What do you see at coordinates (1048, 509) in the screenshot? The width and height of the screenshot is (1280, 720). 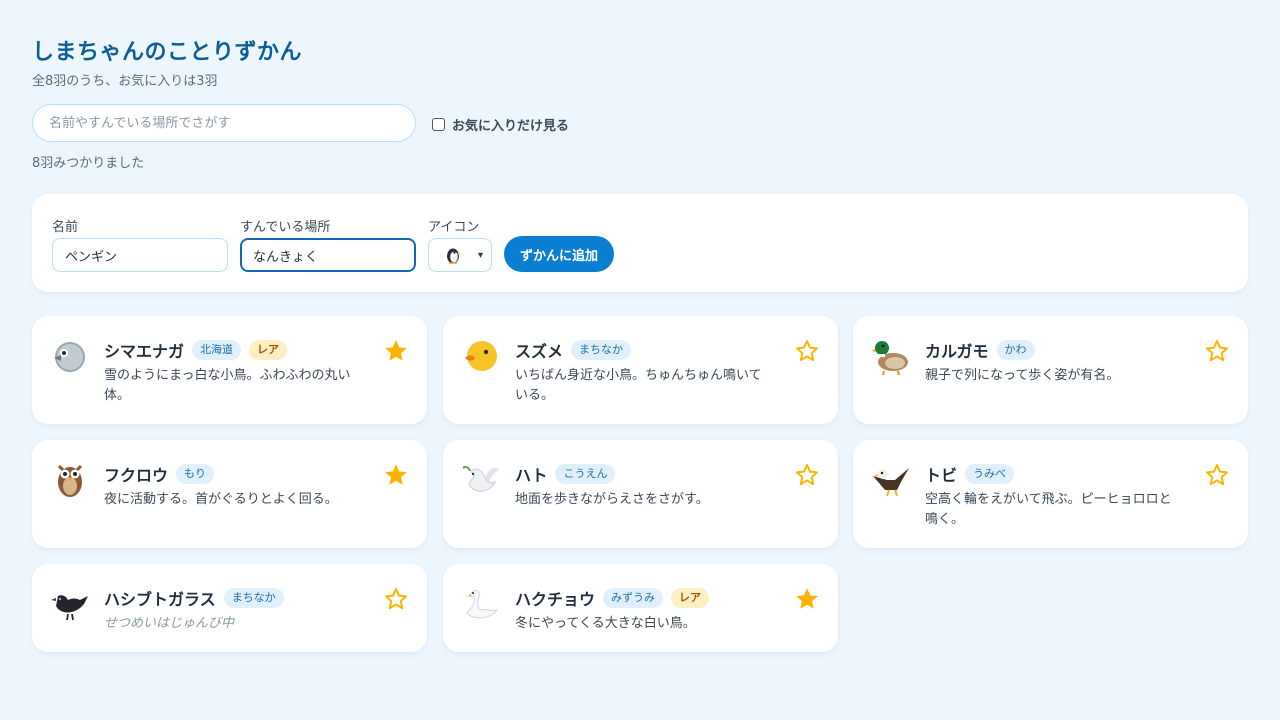 I see `bird-description: 空高く輪をえがいて飛ぶ。ピーヒョロロと鳴く。` at bounding box center [1048, 509].